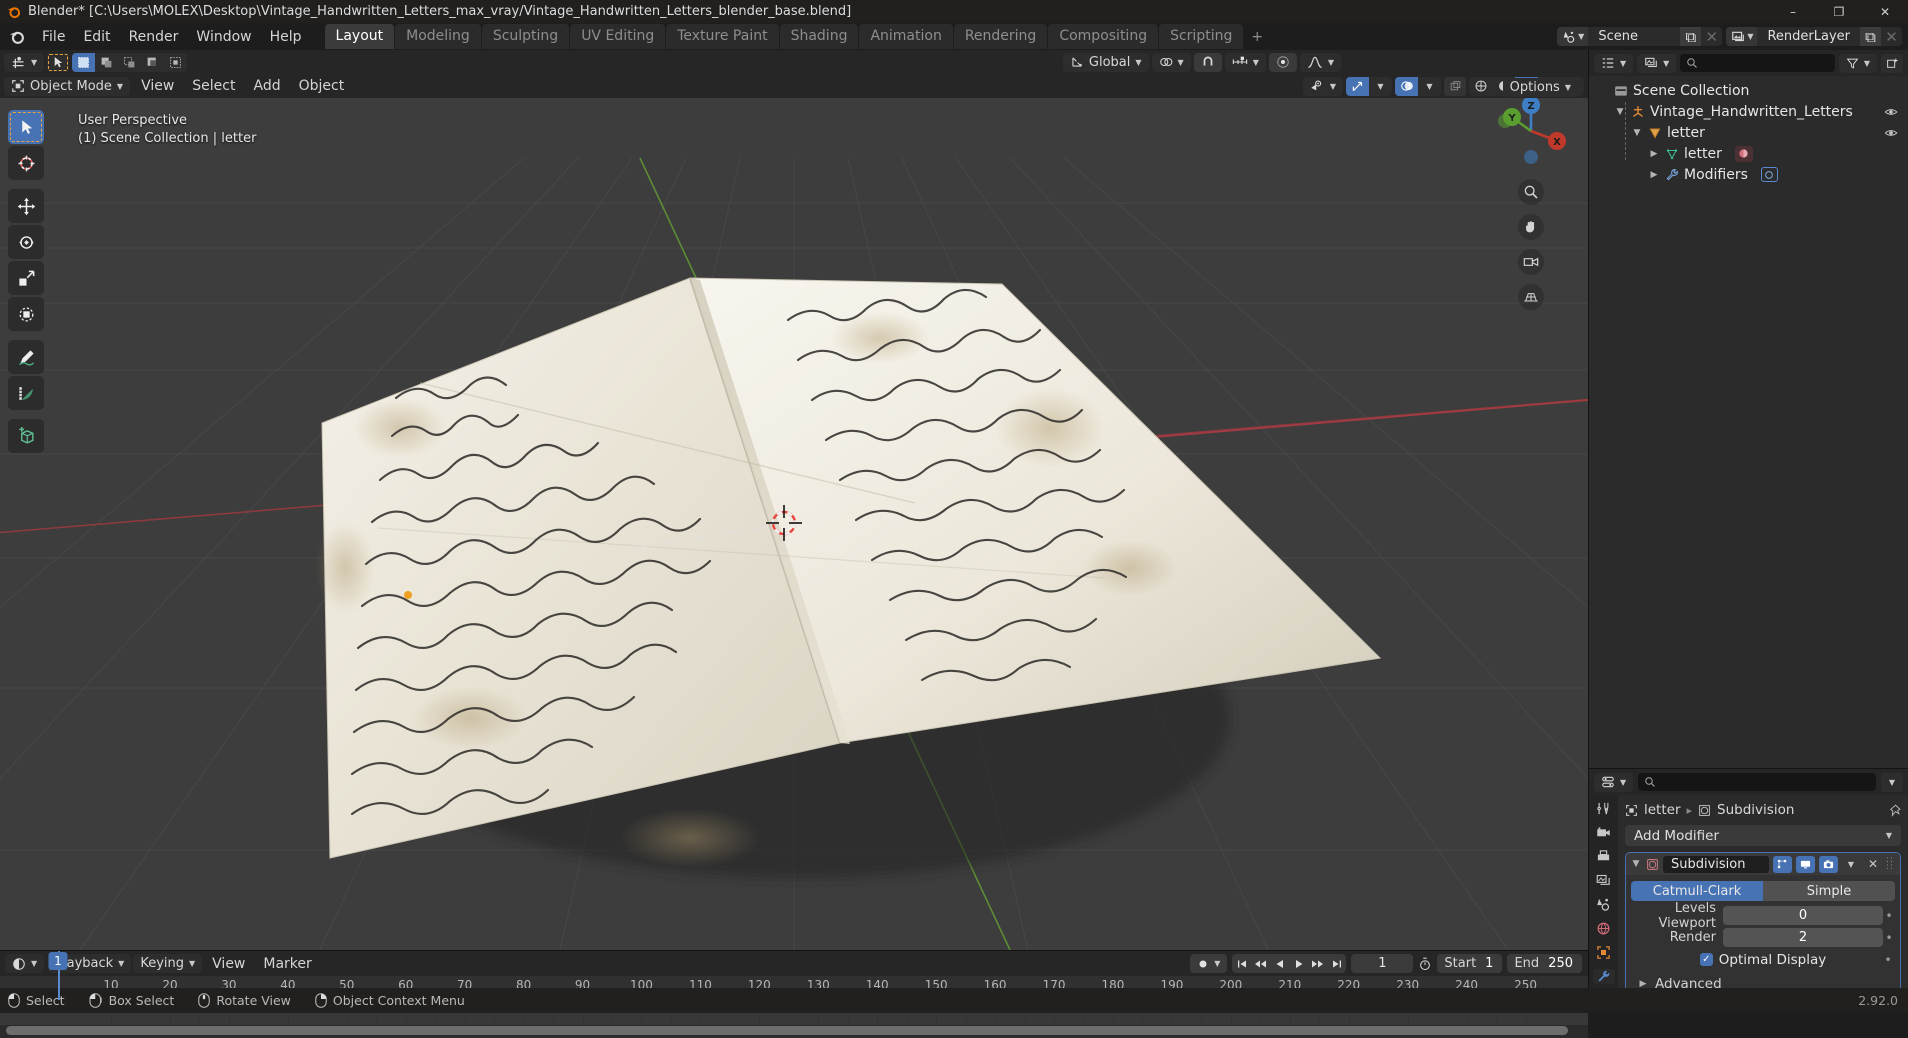 Image resolution: width=1908 pixels, height=1038 pixels. I want to click on play-reverse-button, so click(1279, 963).